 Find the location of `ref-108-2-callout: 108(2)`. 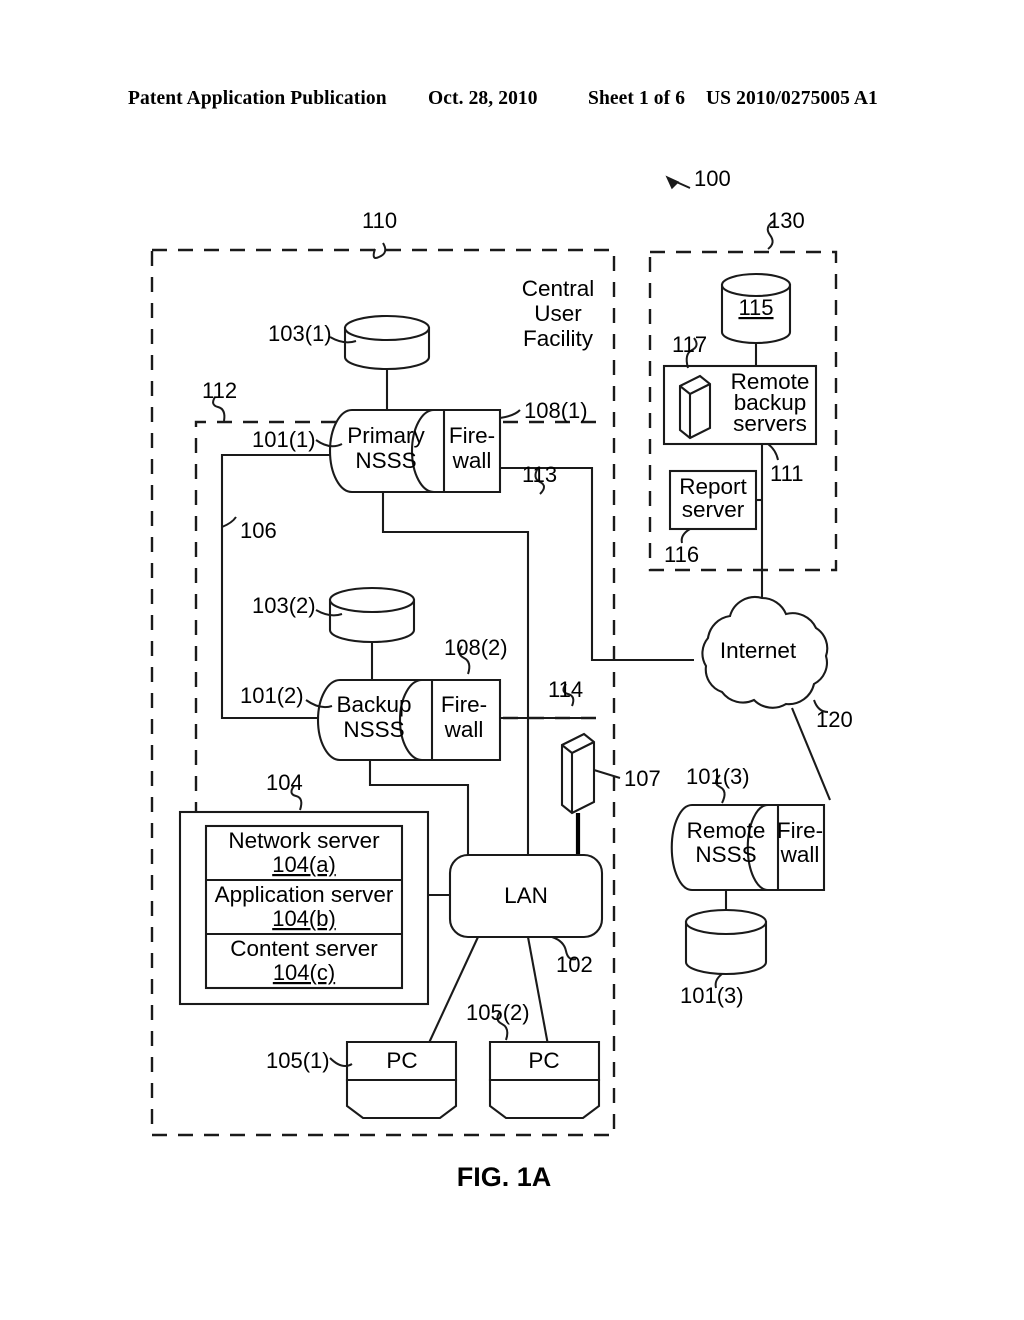

ref-108-2-callout: 108(2) is located at coordinates (476, 655).